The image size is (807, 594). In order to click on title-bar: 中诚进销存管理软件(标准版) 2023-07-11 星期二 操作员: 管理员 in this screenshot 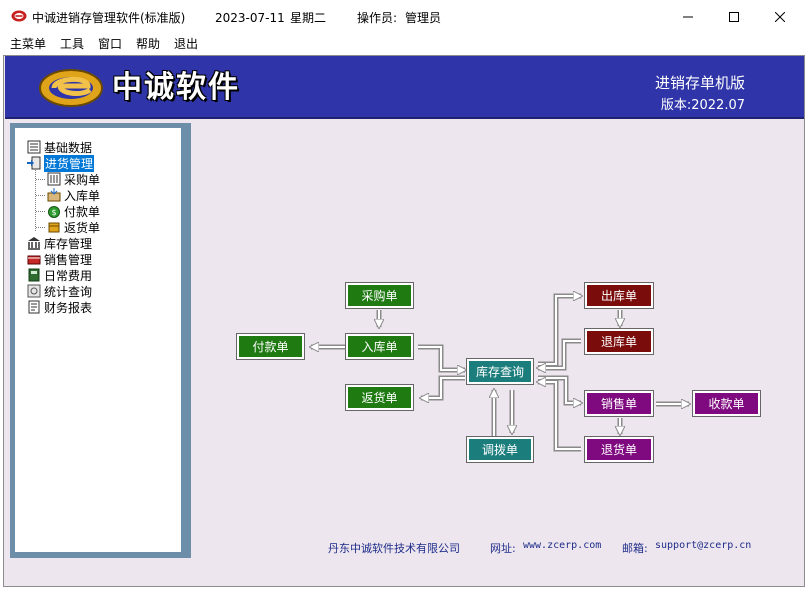, I will do `click(403, 17)`.